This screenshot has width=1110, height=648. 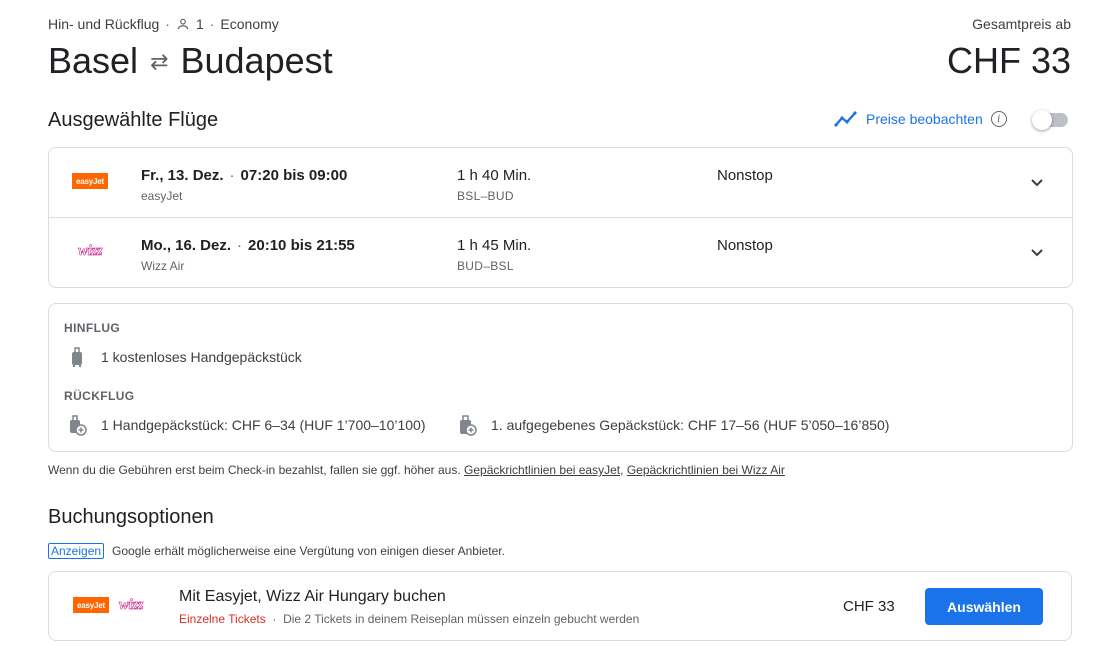 What do you see at coordinates (93, 60) in the screenshot?
I see `origin-city: Basel` at bounding box center [93, 60].